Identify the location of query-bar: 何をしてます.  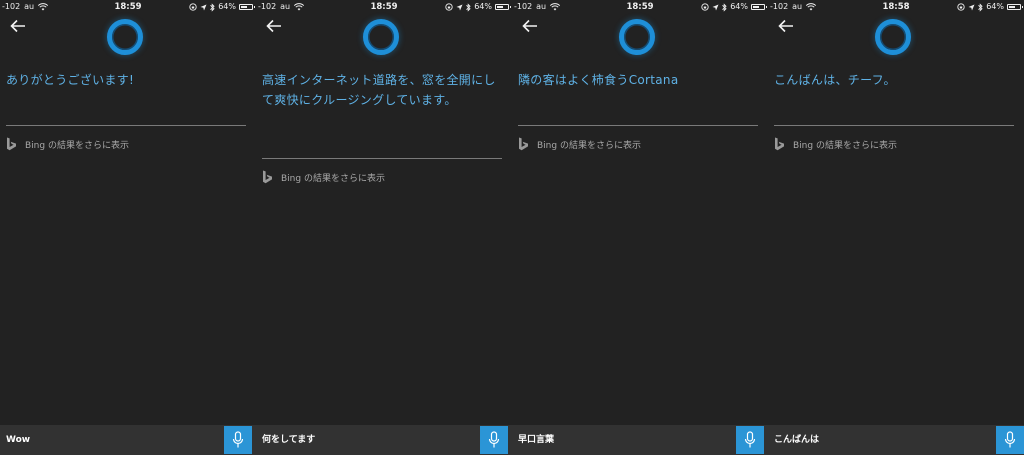
(384, 440).